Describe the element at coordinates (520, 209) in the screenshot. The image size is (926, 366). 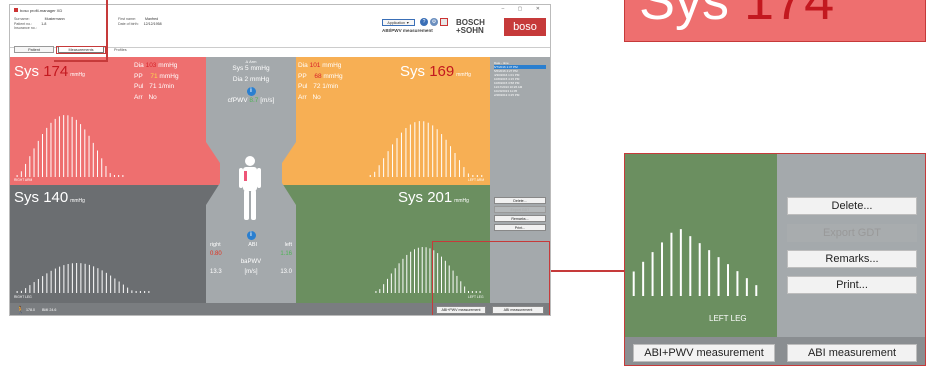
I see `export-gdt-button: Export GDT` at that location.